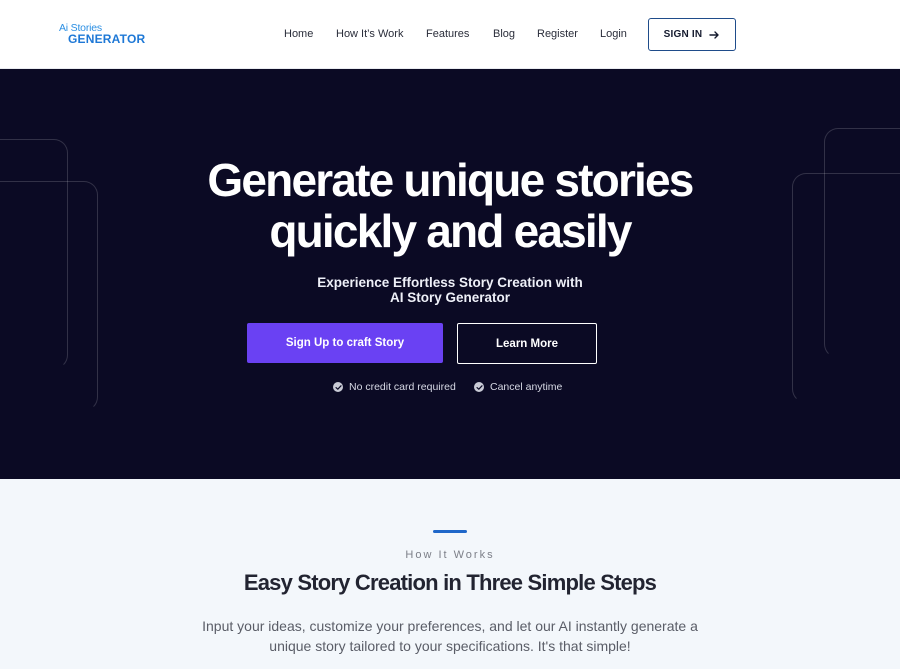 The image size is (900, 669). Describe the element at coordinates (714, 34) in the screenshot. I see `arrow-right-icon` at that location.